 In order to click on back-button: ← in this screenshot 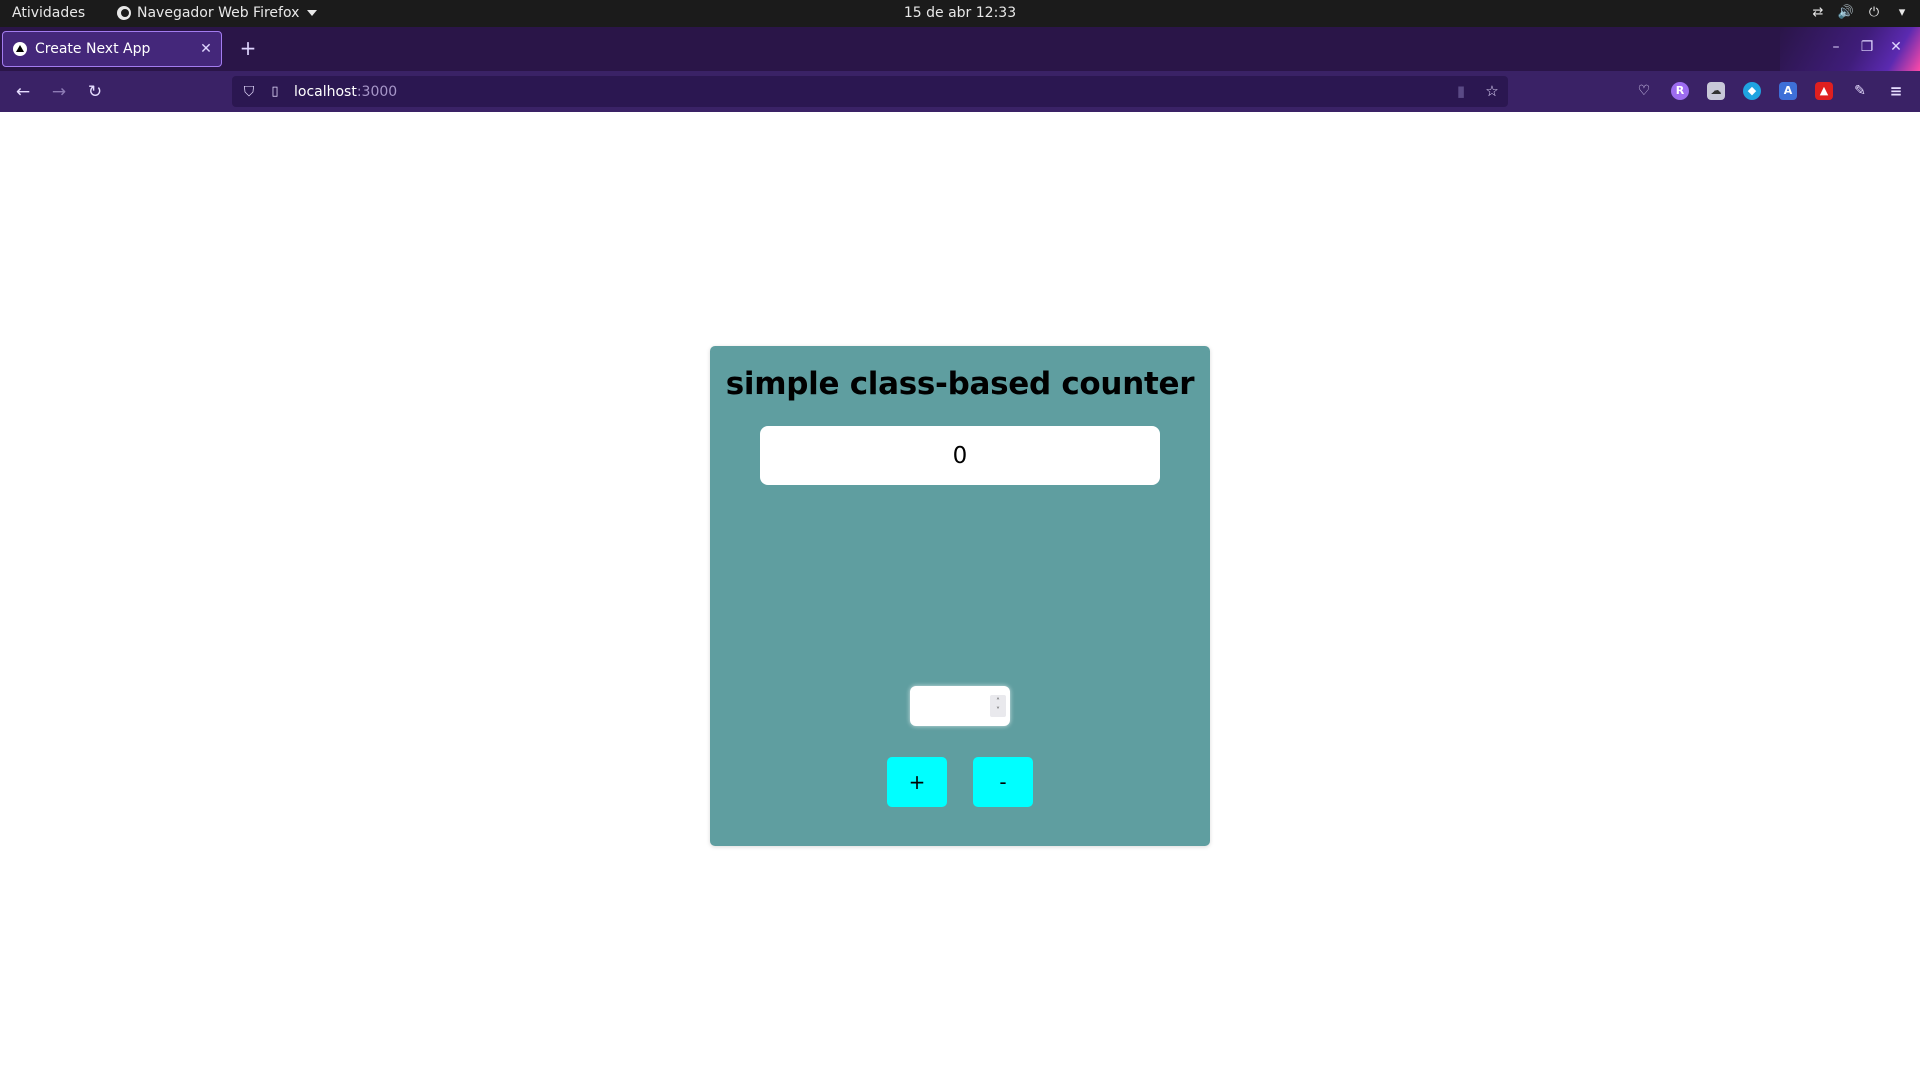, I will do `click(23, 92)`.